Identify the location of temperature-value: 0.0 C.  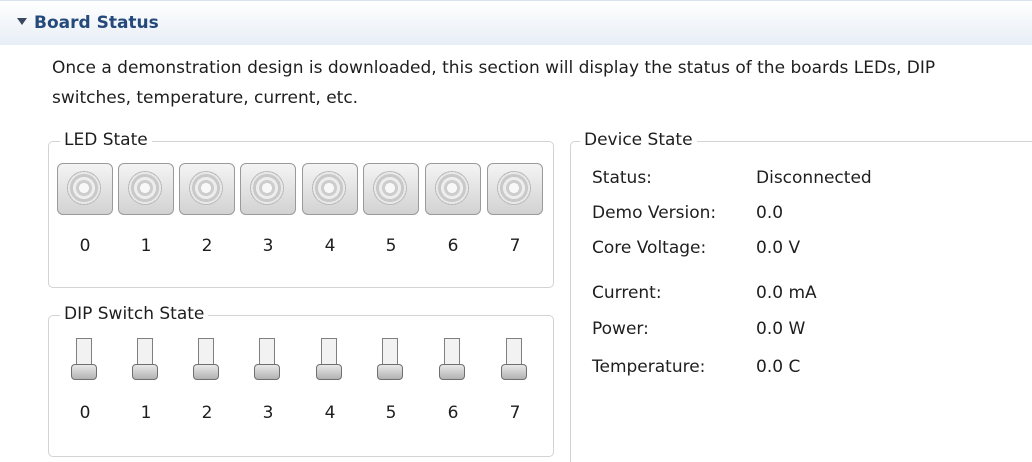
(778, 367).